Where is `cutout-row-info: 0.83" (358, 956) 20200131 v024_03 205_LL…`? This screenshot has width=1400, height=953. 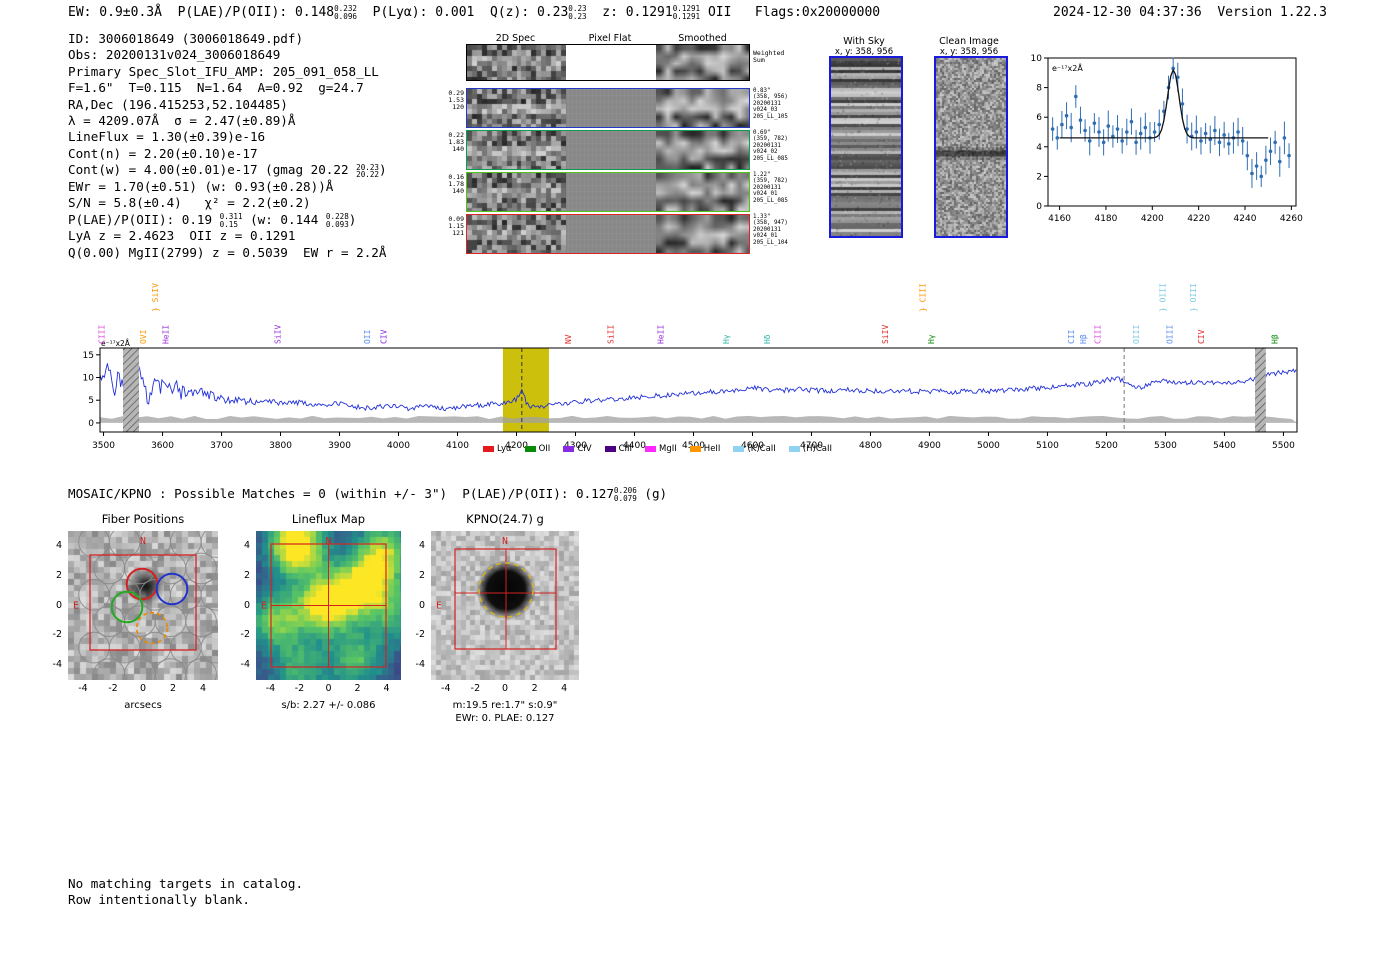 cutout-row-info: 0.83" (358, 956) 20200131 v024_03 205_LL… is located at coordinates (770, 104).